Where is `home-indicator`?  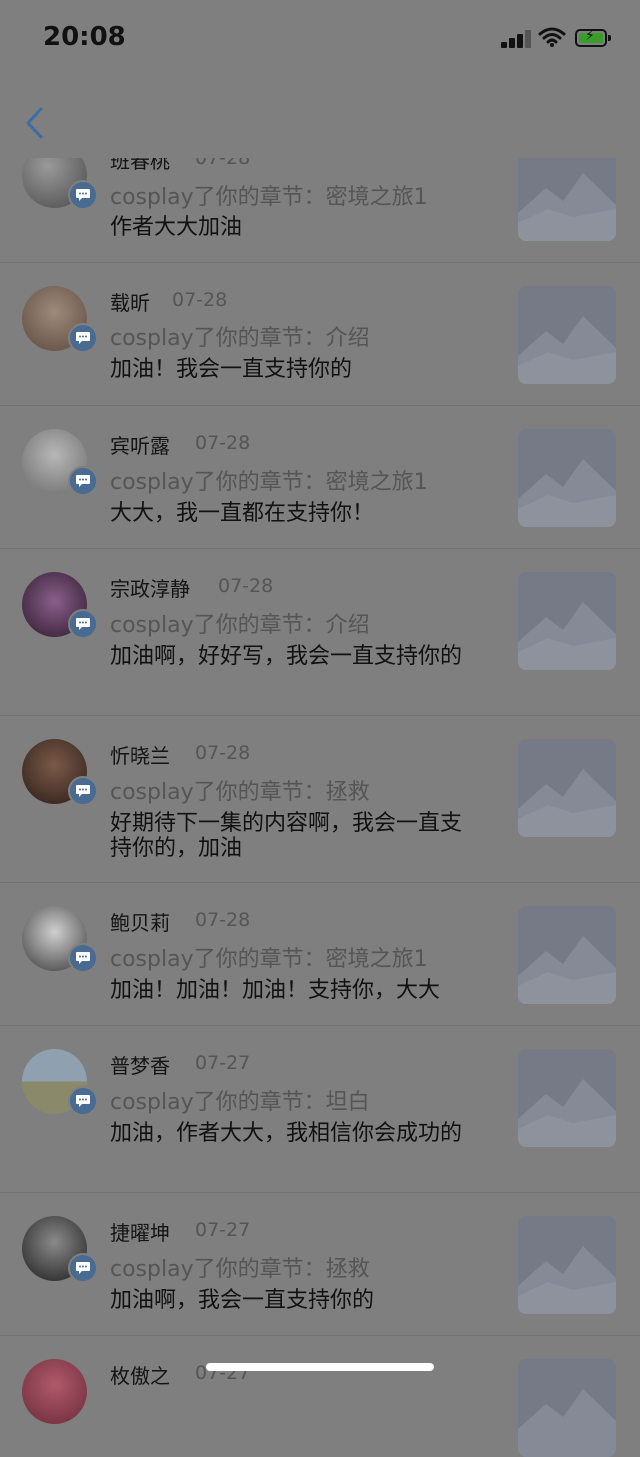
home-indicator is located at coordinates (320, 1367).